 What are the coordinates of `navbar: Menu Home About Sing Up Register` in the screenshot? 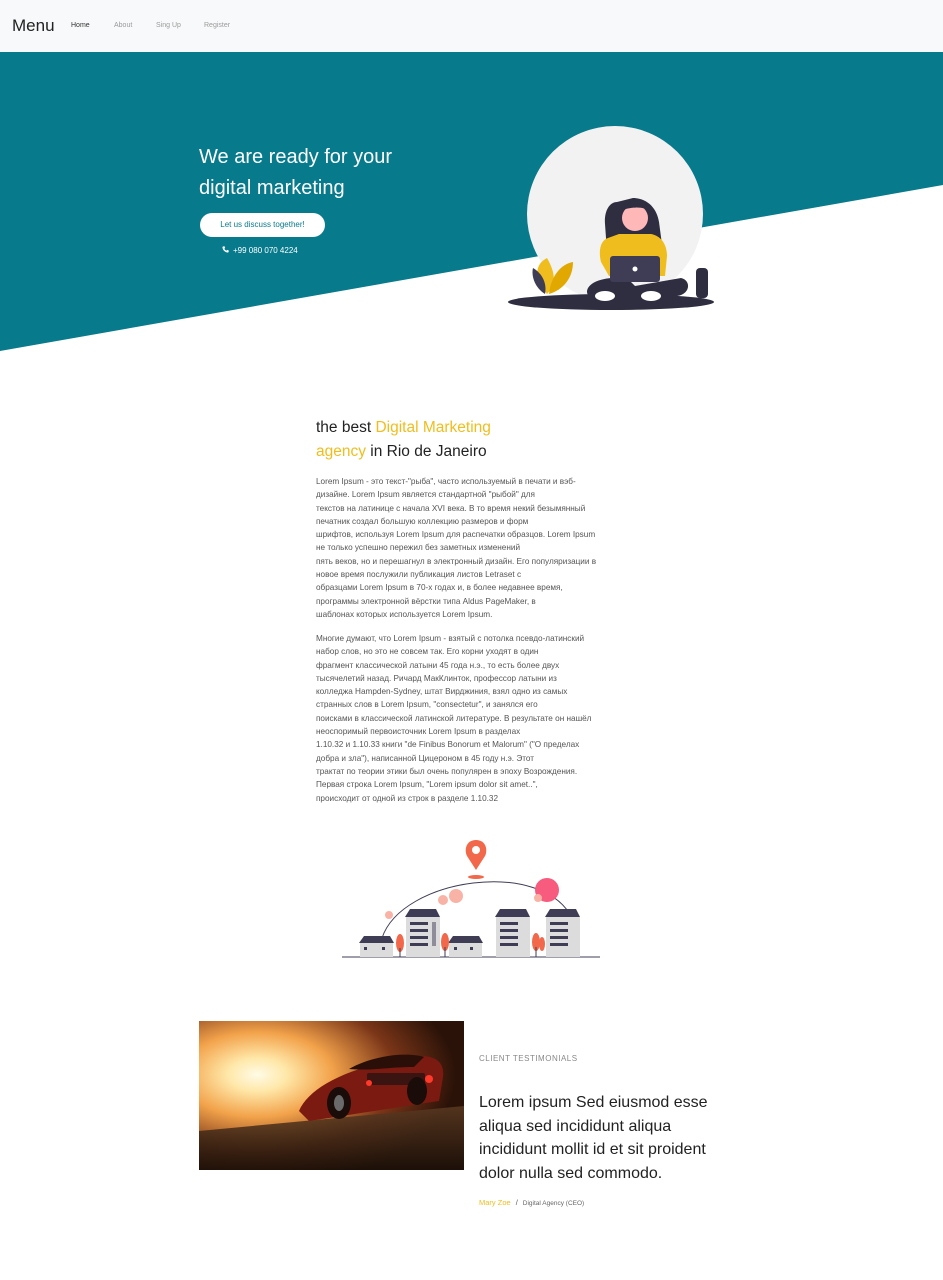 It's located at (471, 26).